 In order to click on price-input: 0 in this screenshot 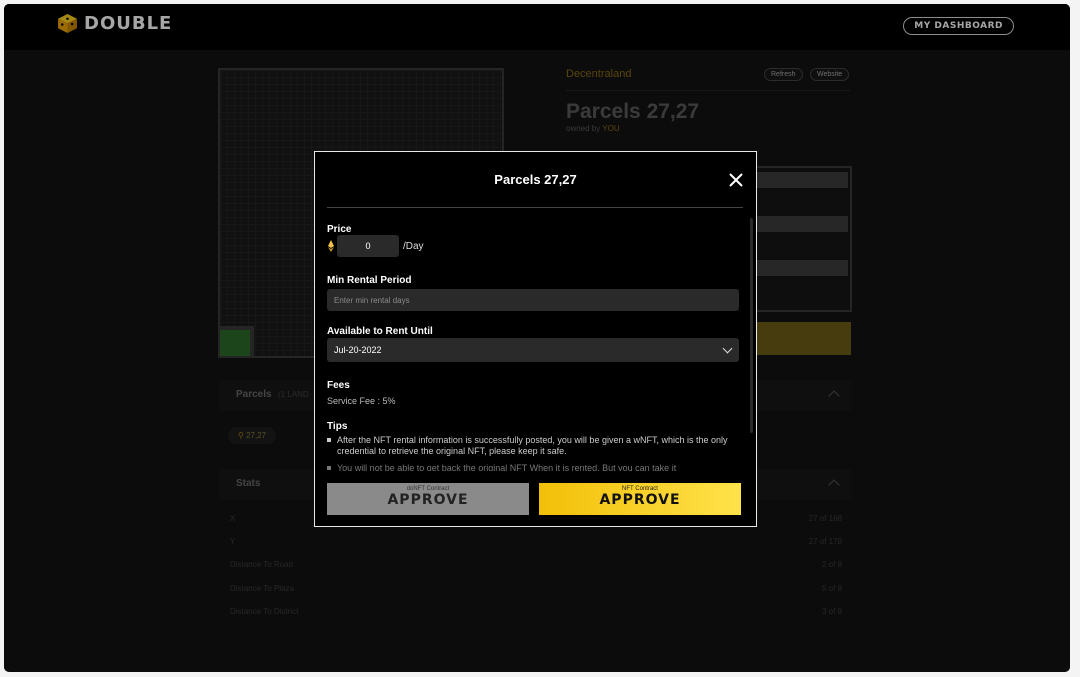, I will do `click(368, 246)`.